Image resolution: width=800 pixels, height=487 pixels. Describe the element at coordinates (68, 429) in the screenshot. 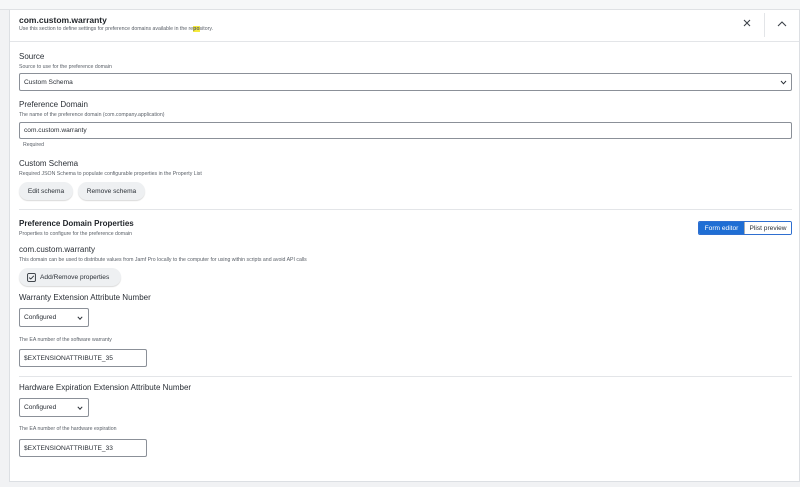

I see `hardware-ea-help: The EA number of the hardware expiration` at that location.